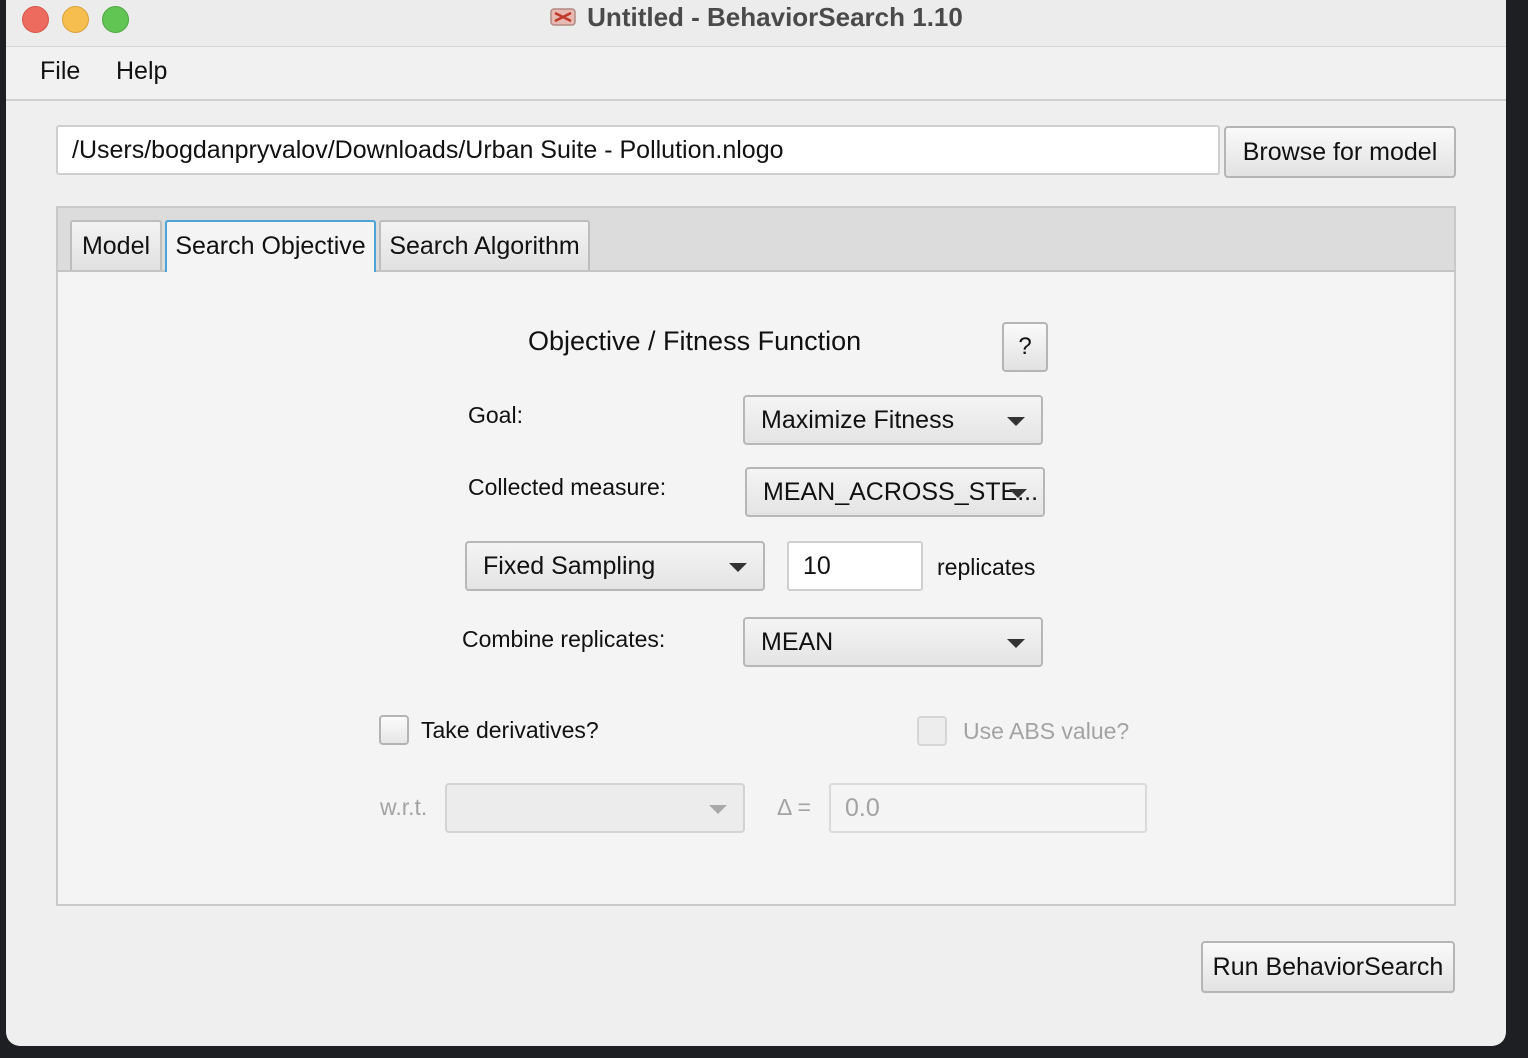 The height and width of the screenshot is (1058, 1528). Describe the element at coordinates (141, 71) in the screenshot. I see `menu-help: Help` at that location.